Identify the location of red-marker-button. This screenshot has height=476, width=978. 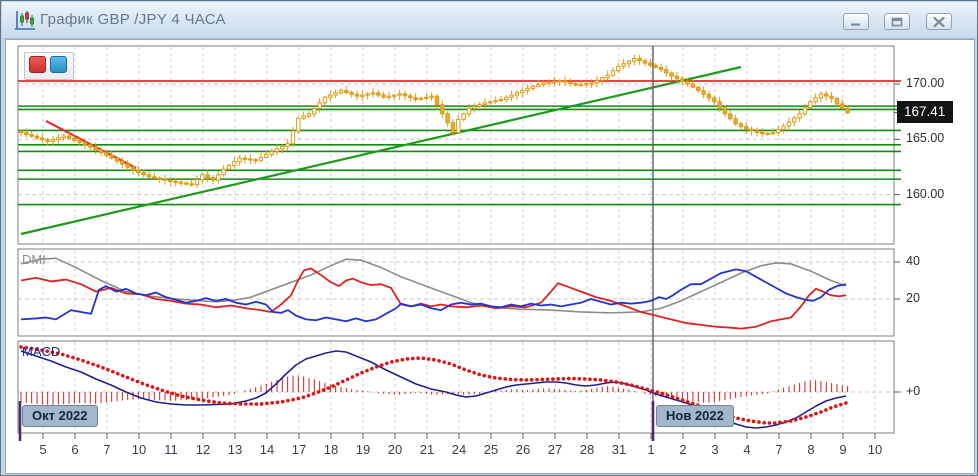
(37, 64).